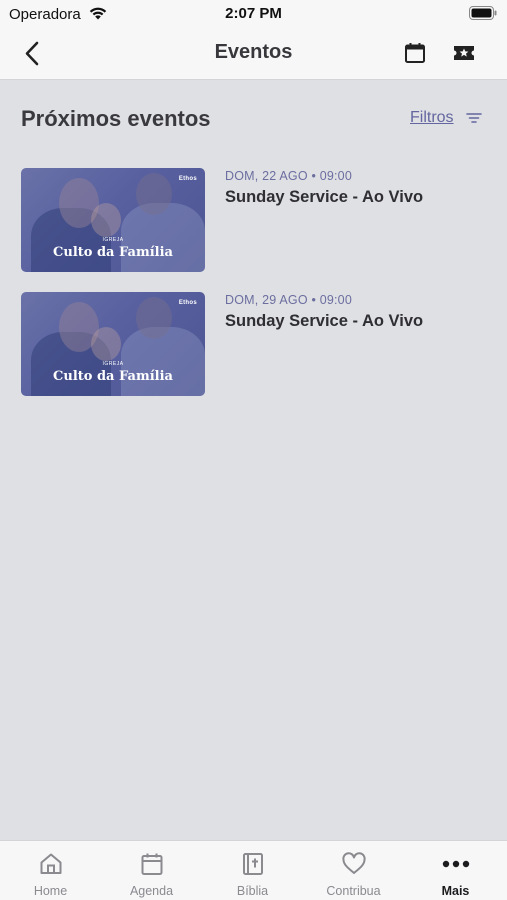 Image resolution: width=507 pixels, height=900 pixels. Describe the element at coordinates (455, 891) in the screenshot. I see `tab-mais-label: Mais` at that location.